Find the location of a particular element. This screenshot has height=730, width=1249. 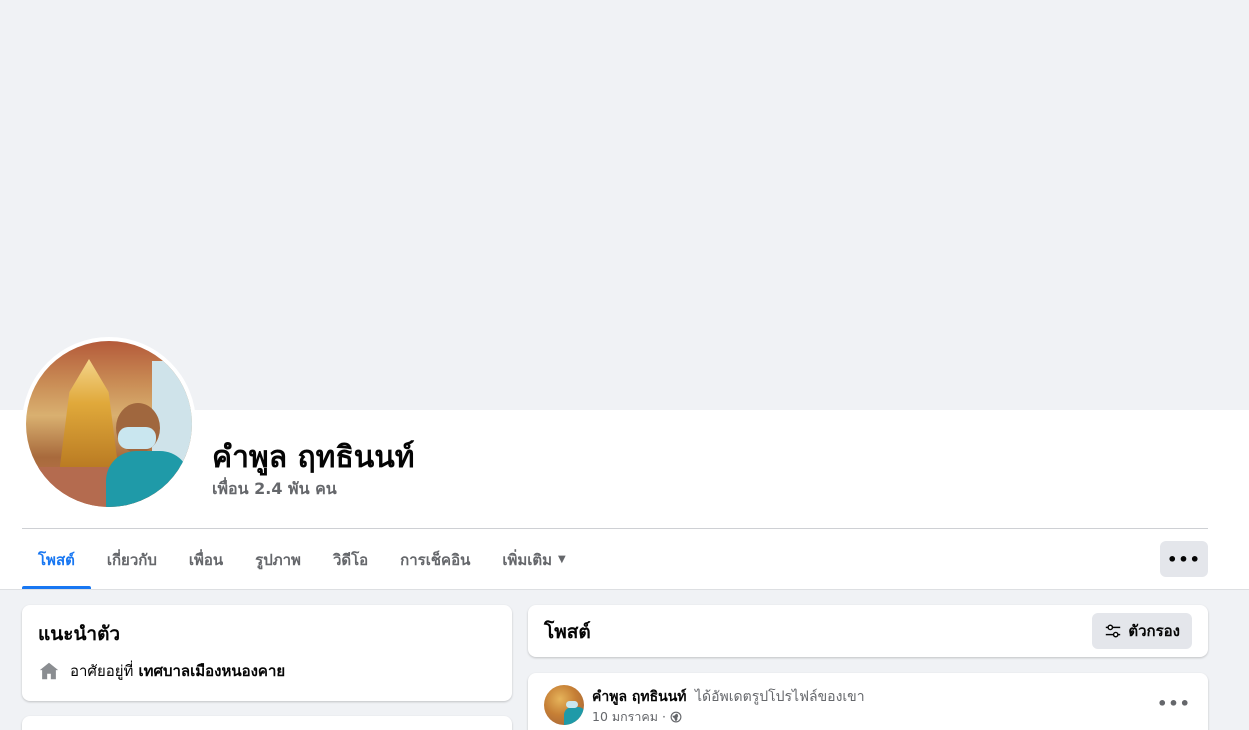

avatar-shirt-shape is located at coordinates (574, 716).